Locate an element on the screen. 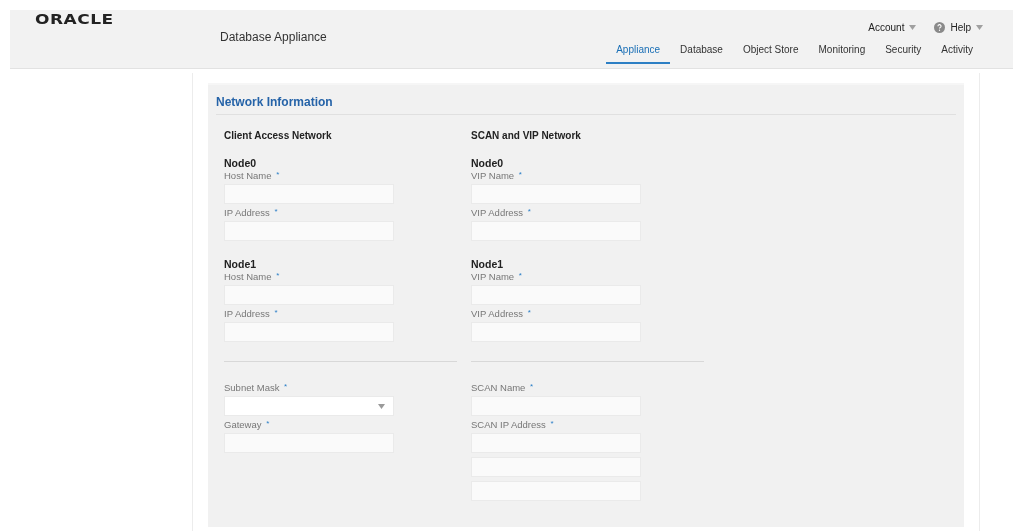  nav-tab: Database is located at coordinates (701, 51).